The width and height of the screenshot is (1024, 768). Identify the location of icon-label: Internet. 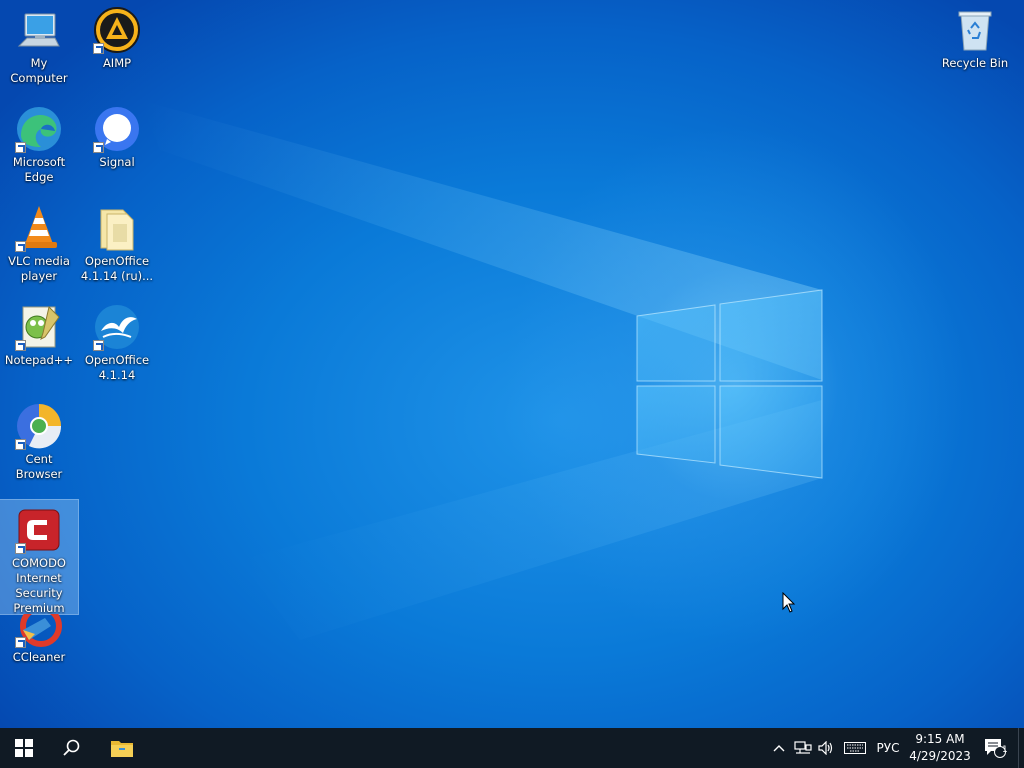
(39, 578).